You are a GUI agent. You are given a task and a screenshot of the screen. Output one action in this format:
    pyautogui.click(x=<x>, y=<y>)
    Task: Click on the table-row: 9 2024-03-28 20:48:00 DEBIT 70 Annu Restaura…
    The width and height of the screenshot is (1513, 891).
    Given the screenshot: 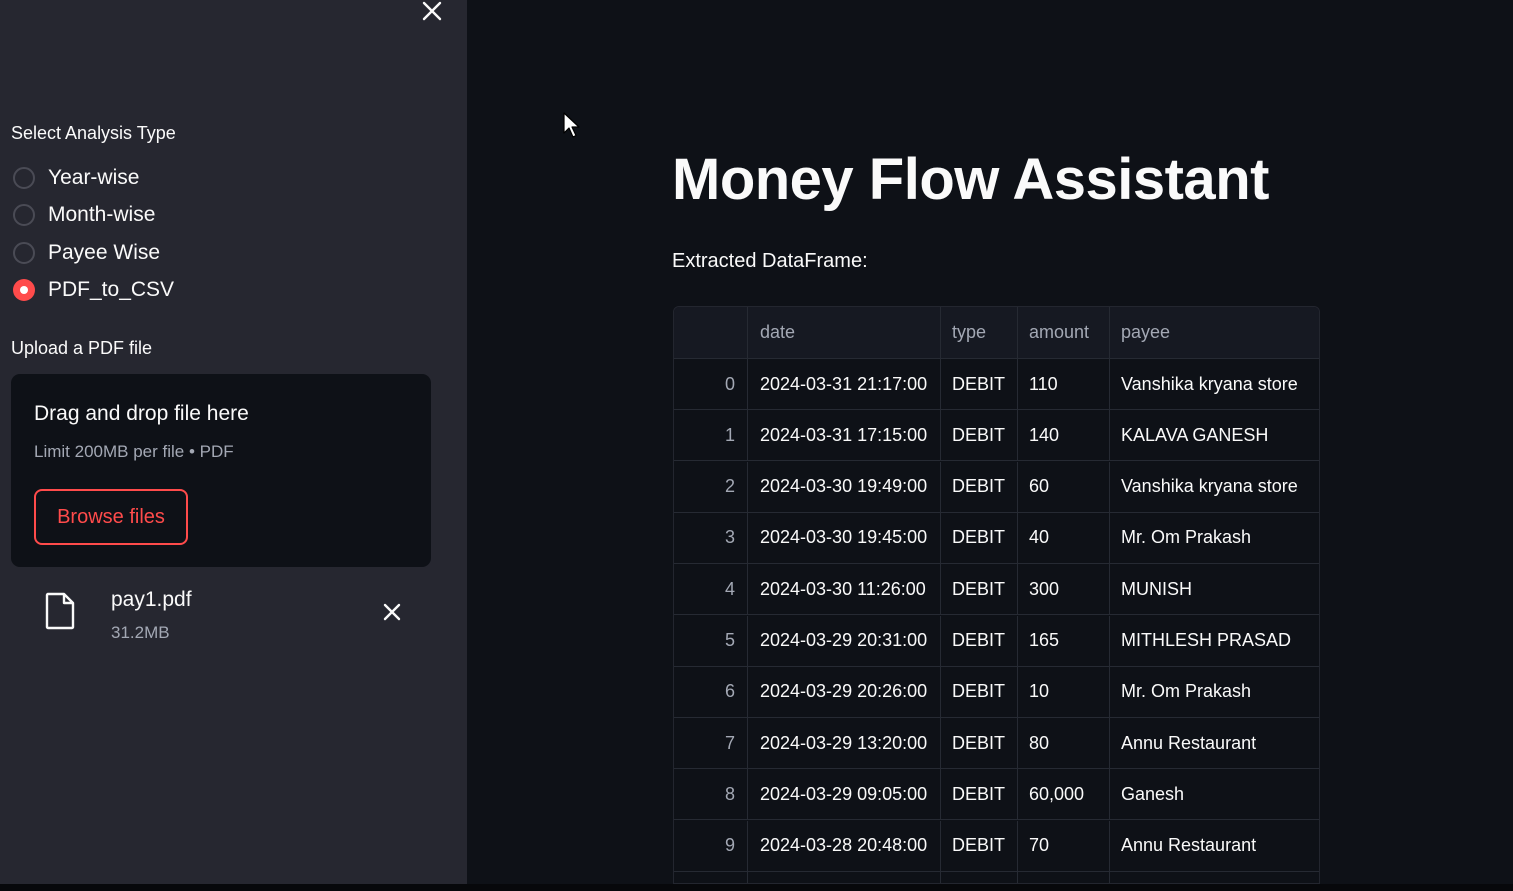 What is the action you would take?
    pyautogui.click(x=996, y=846)
    